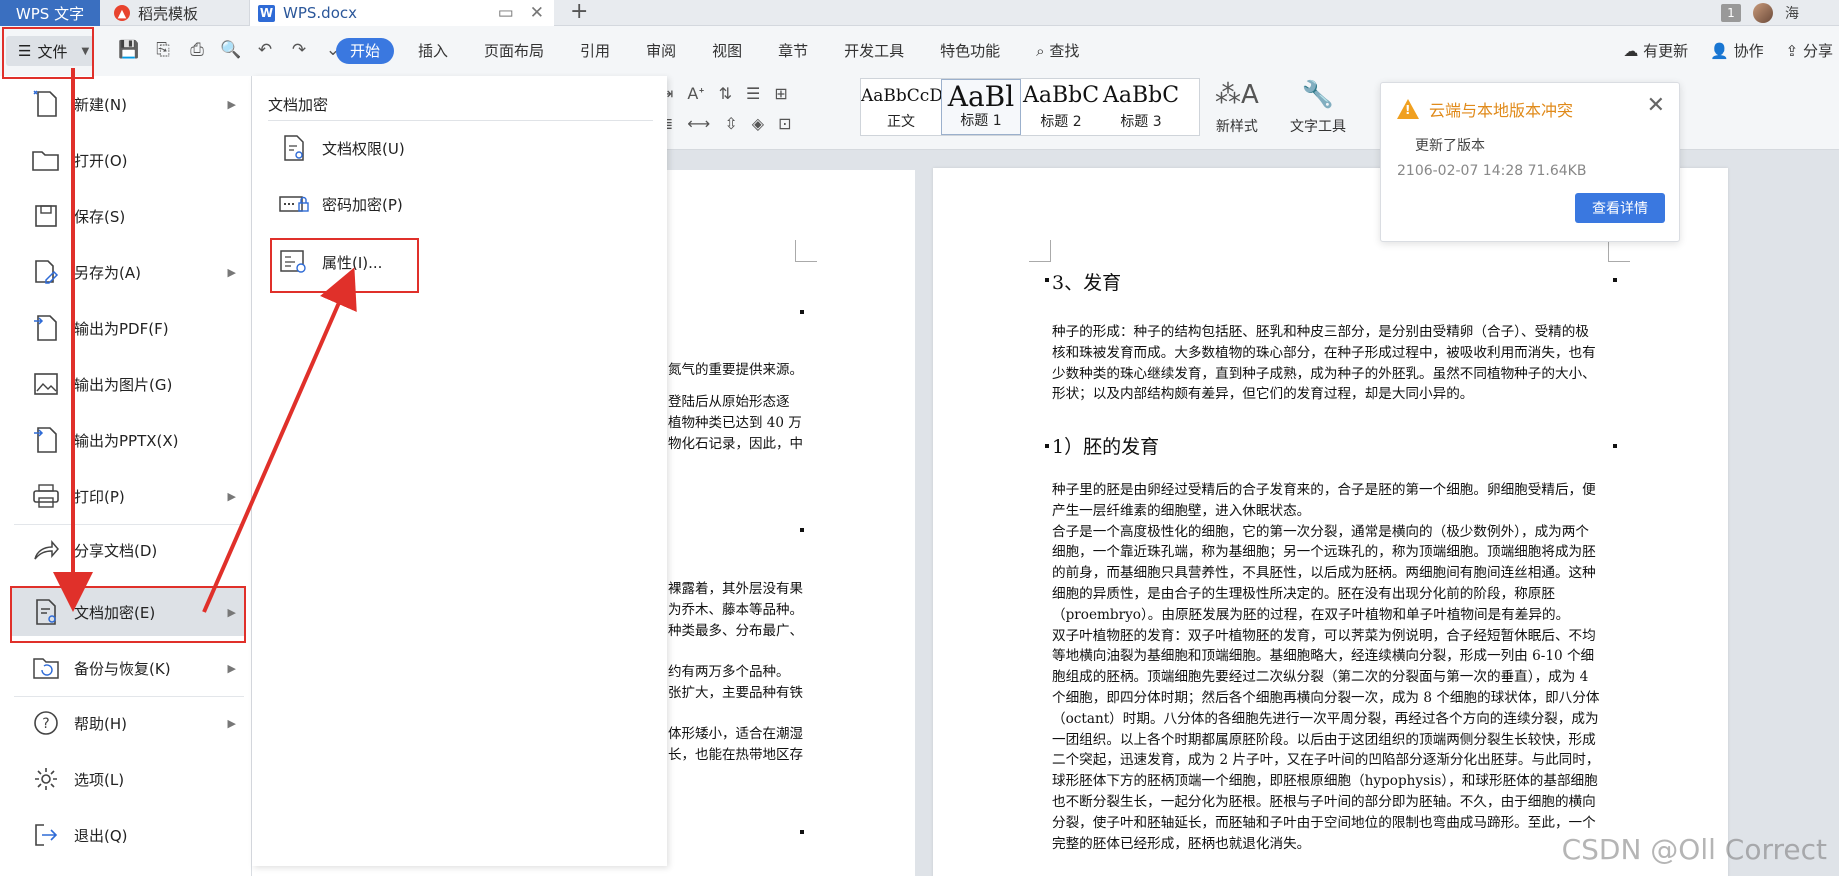 Image resolution: width=1839 pixels, height=876 pixels. What do you see at coordinates (128, 384) in the screenshot?
I see `menu-item-export-image: 输出为图片(G)` at bounding box center [128, 384].